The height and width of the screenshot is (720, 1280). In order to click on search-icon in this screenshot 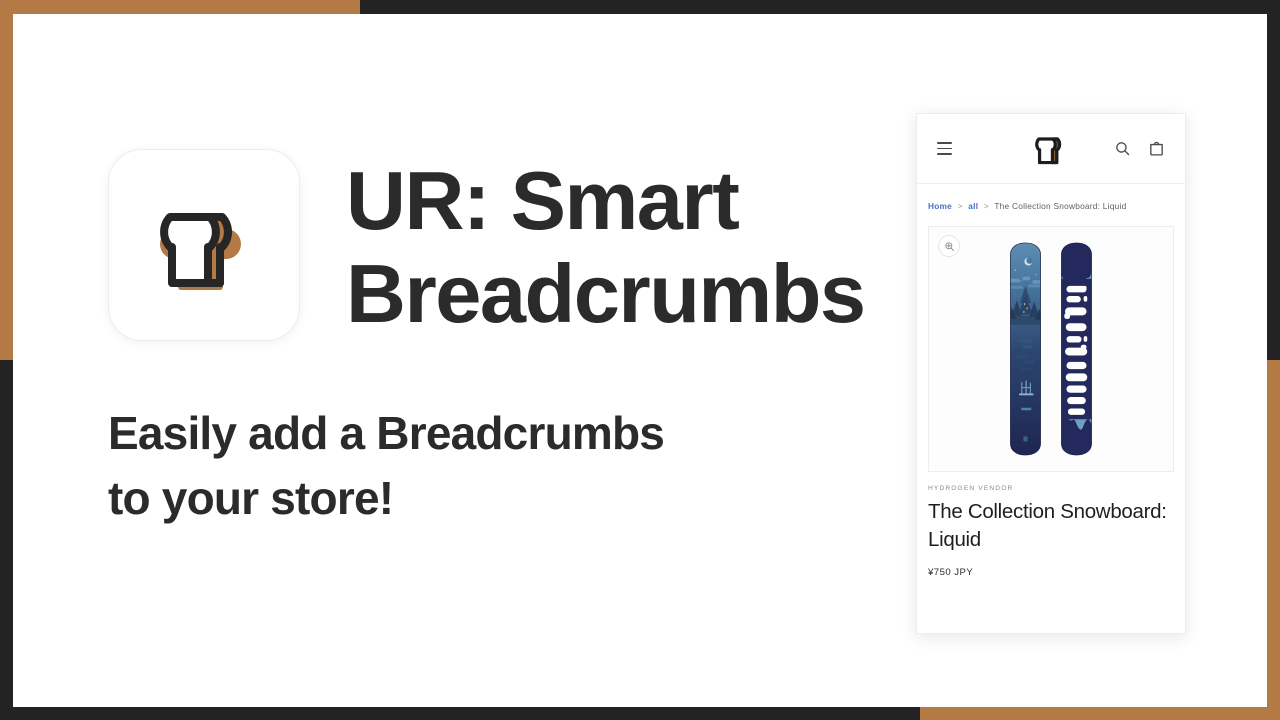, I will do `click(1122, 148)`.